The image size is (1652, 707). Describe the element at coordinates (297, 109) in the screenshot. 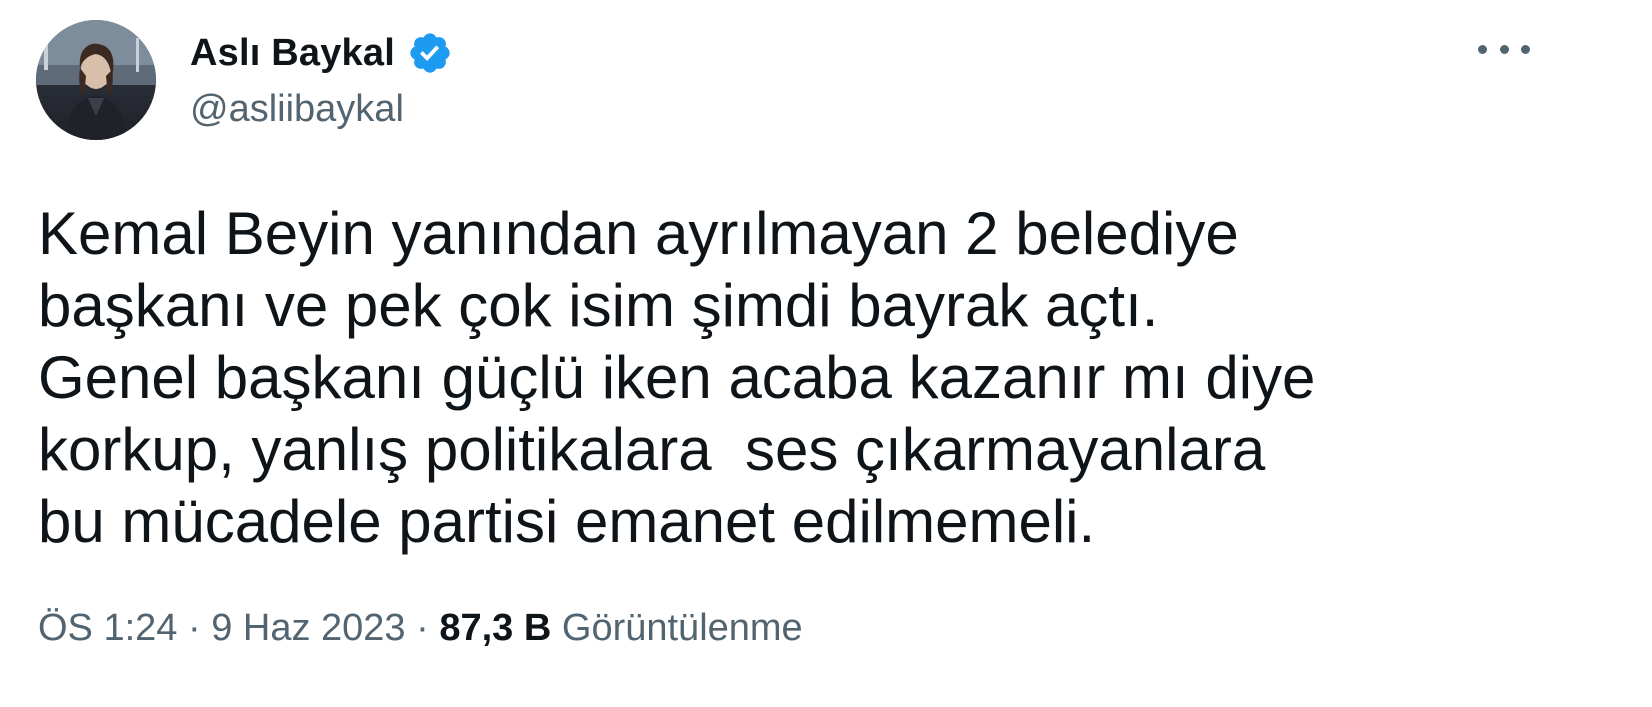

I see `author-handle: @asliibaykal` at that location.